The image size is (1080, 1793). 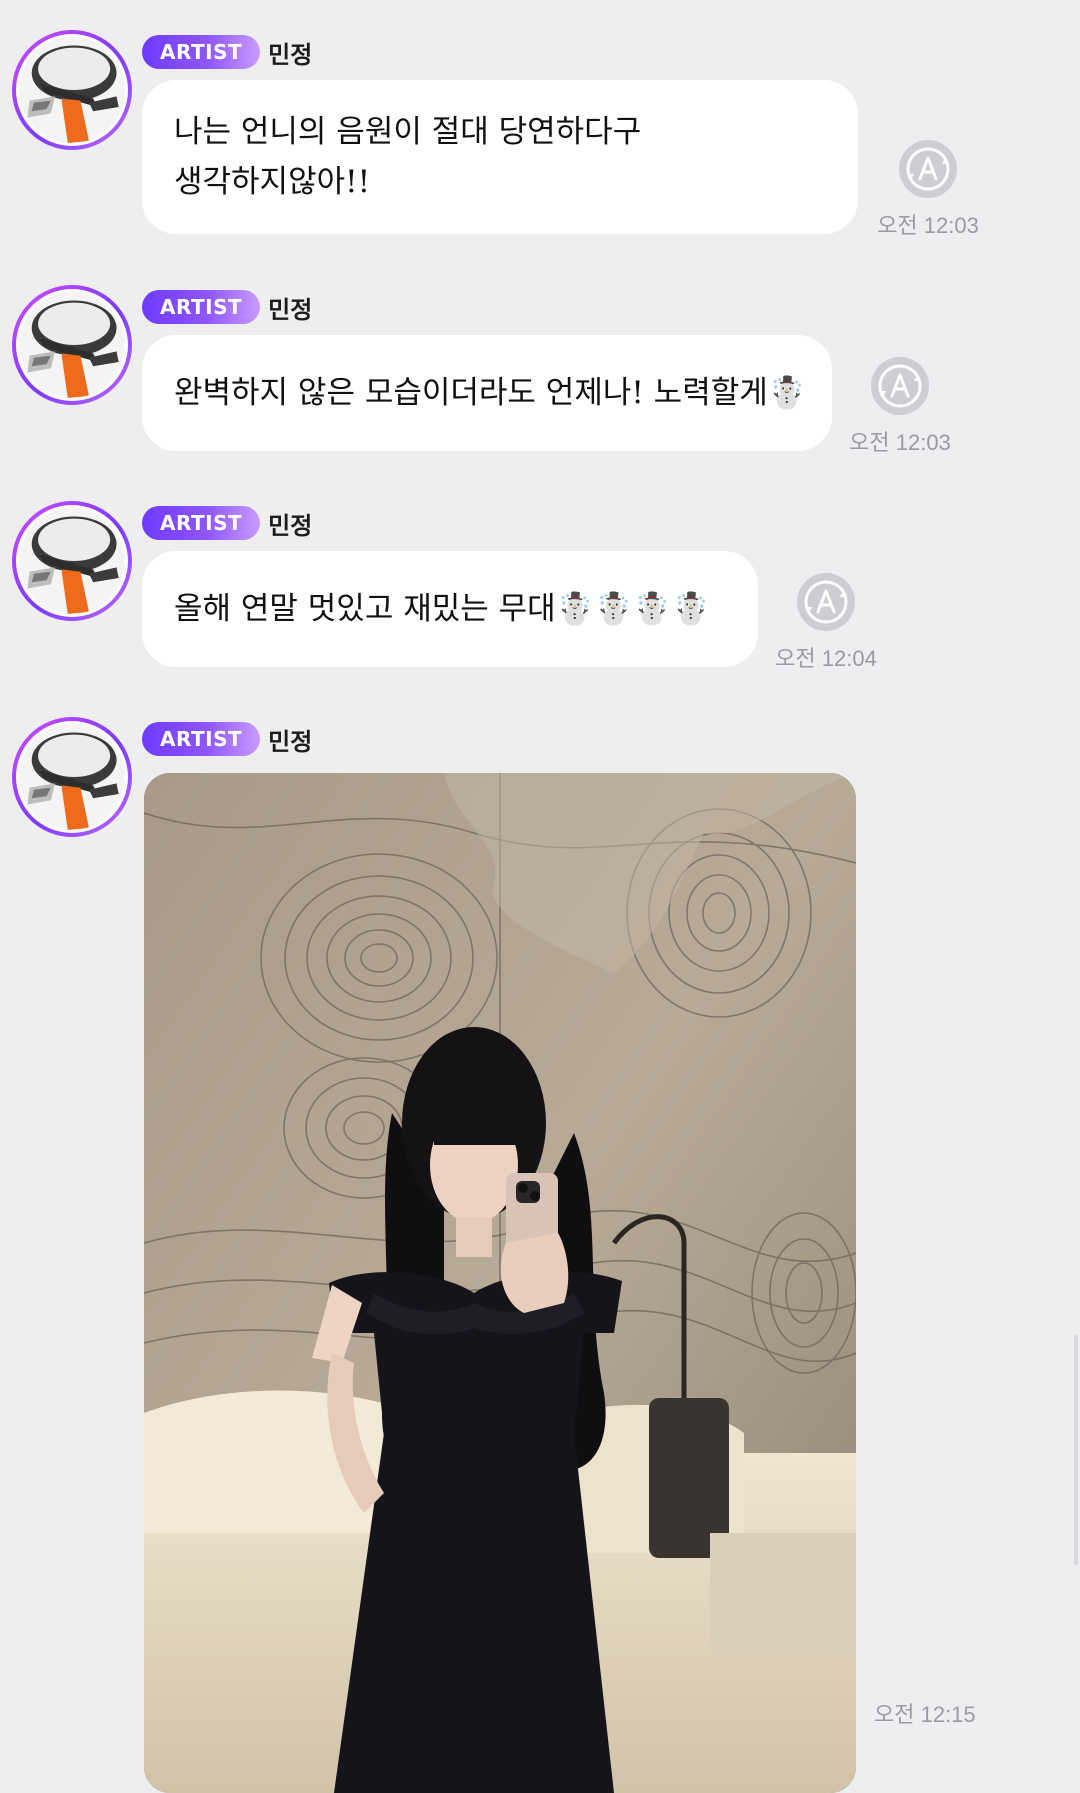 I want to click on message-text-line: 올해 연말 멋있고 재밌는 무대☃️☃️☃️☃️, so click(x=442, y=609).